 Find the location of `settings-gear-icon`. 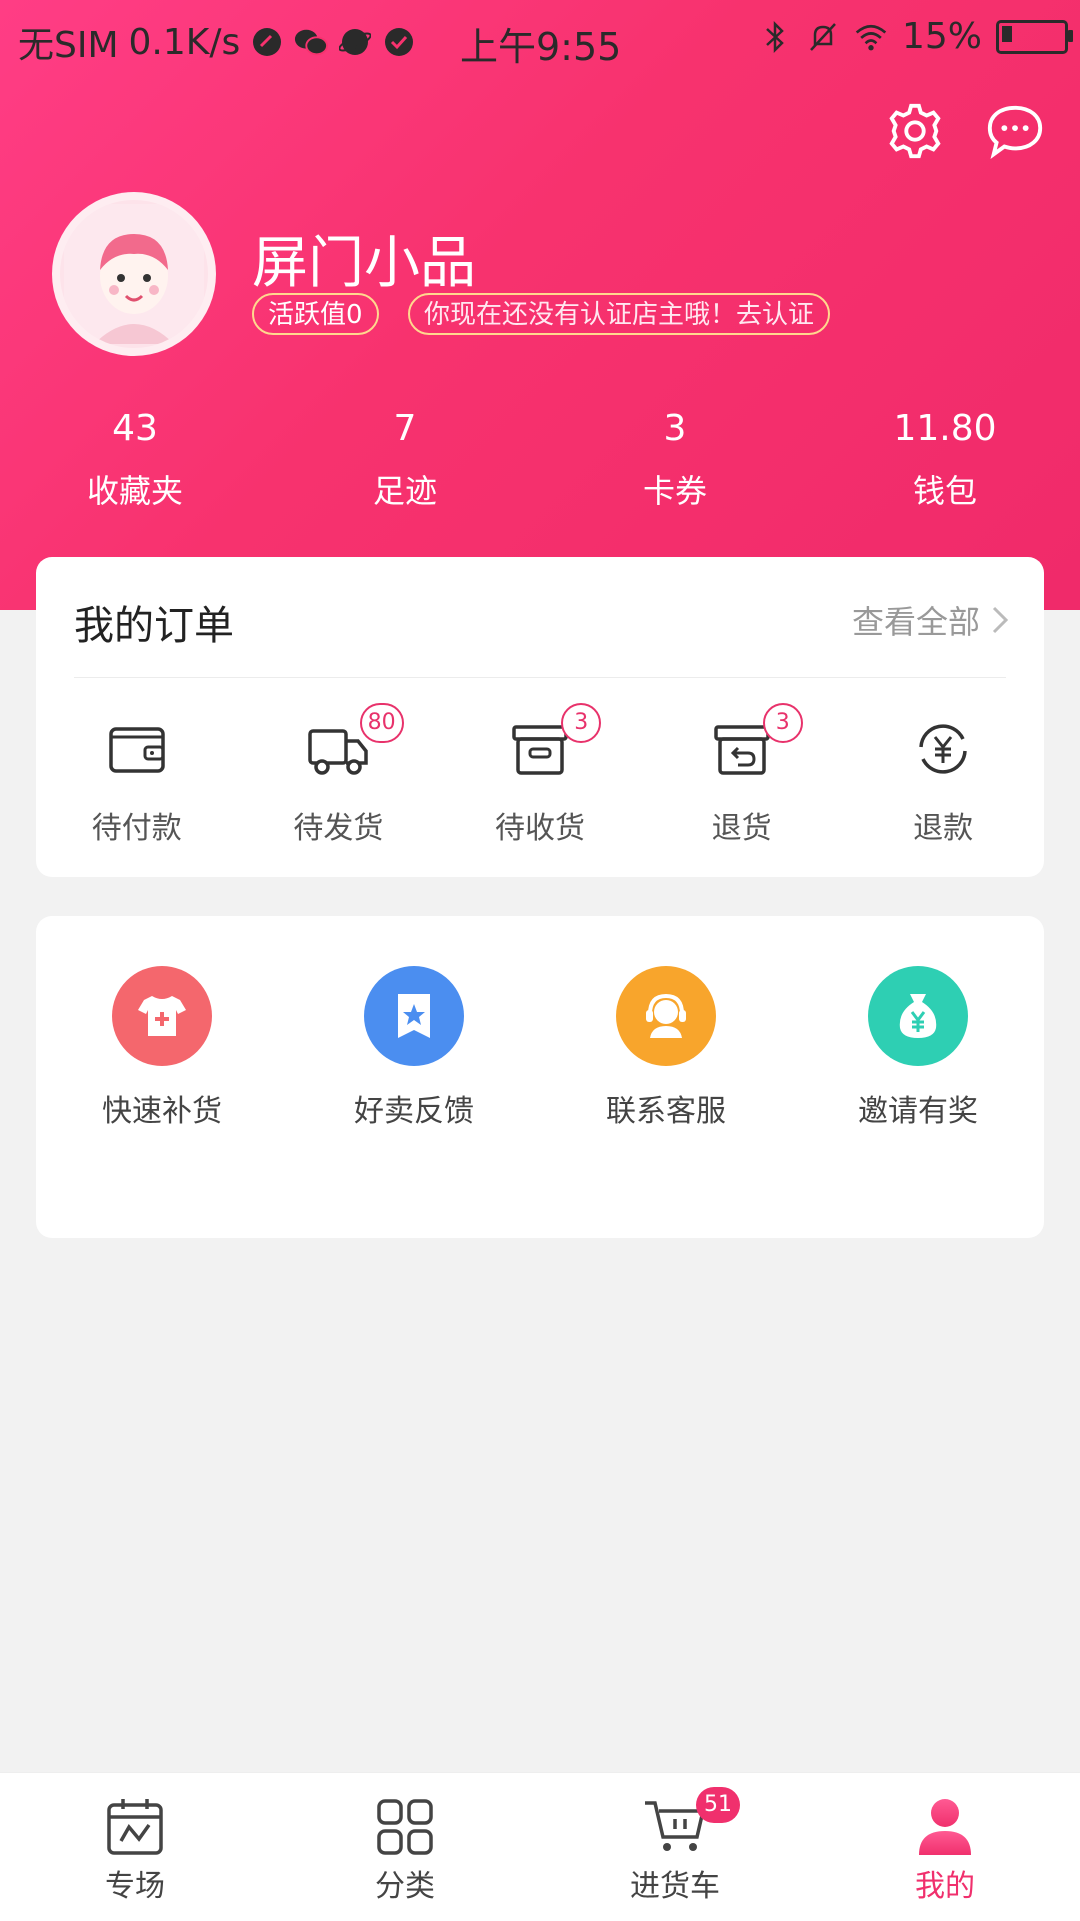

settings-gear-icon is located at coordinates (915, 131).